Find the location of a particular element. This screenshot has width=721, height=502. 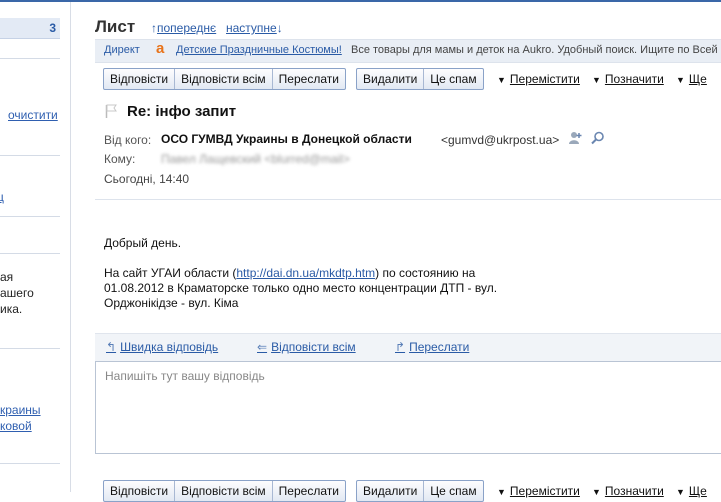

reply-button-group-bottom: Відповісти Відповісти всім Переслати is located at coordinates (224, 491).